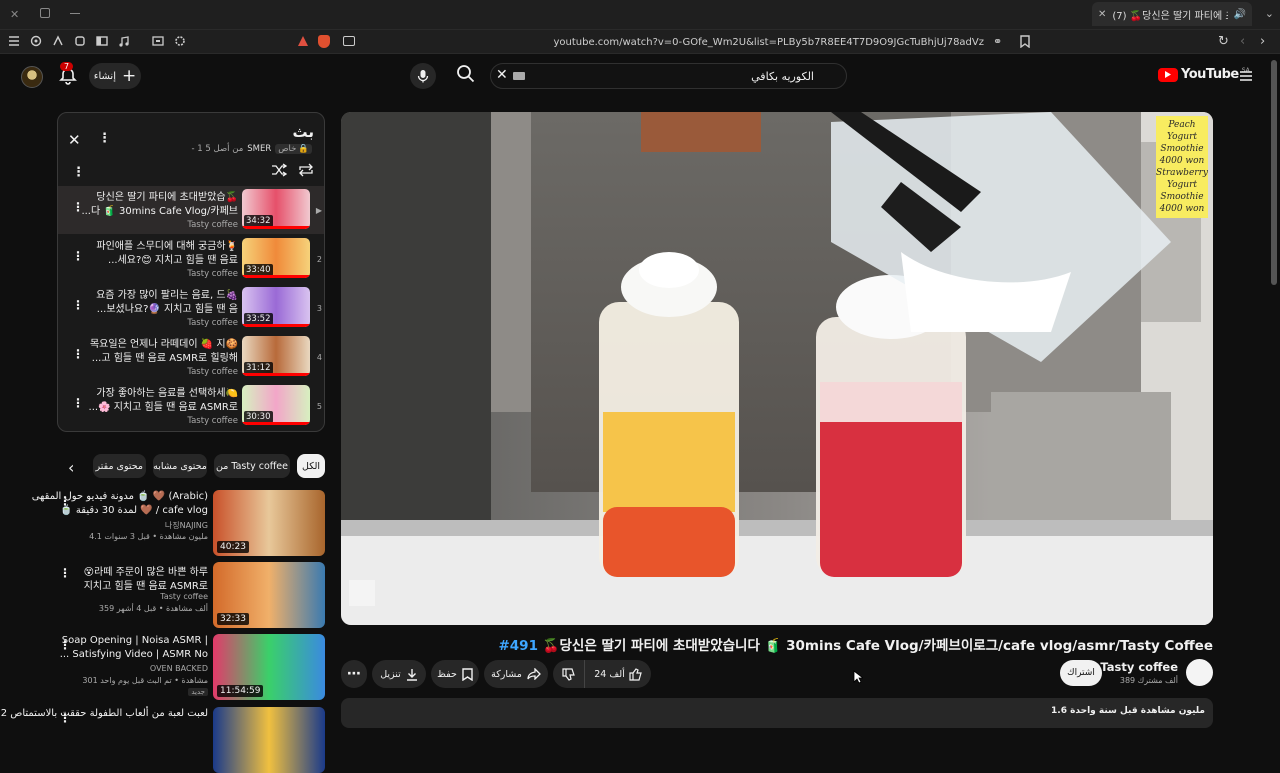 The width and height of the screenshot is (1280, 773). Describe the element at coordinates (276, 356) in the screenshot. I see `playlist-item-thumbnail: 31:12` at that location.